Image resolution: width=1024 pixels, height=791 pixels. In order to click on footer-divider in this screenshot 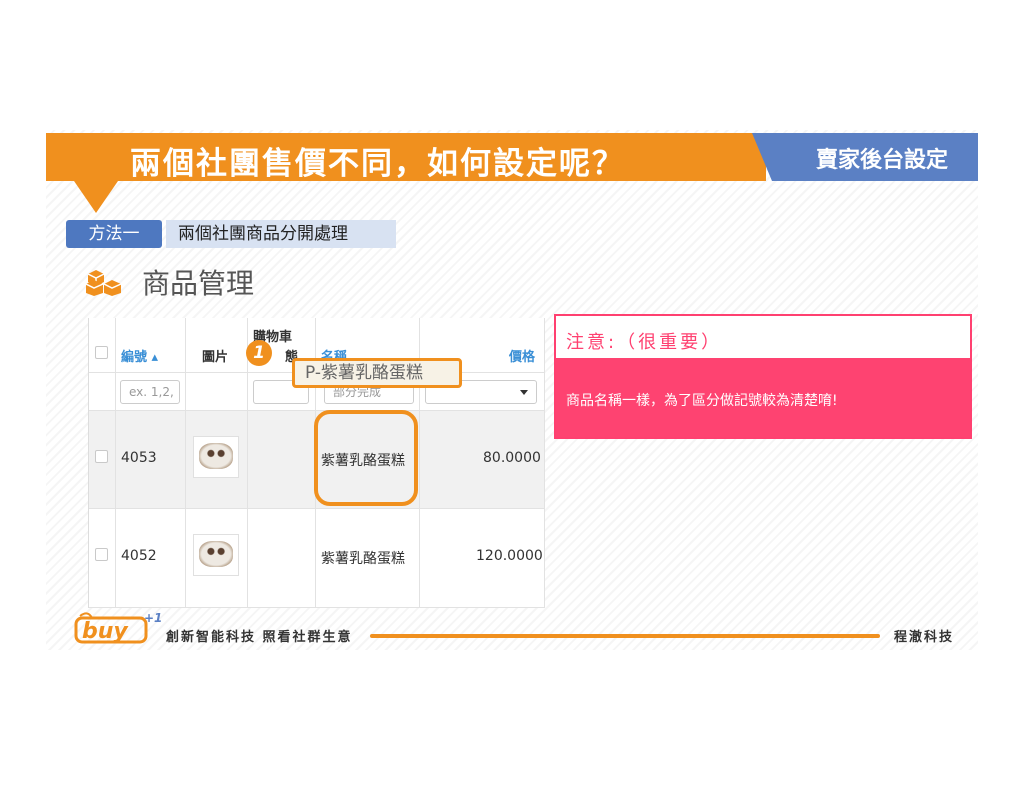, I will do `click(625, 636)`.